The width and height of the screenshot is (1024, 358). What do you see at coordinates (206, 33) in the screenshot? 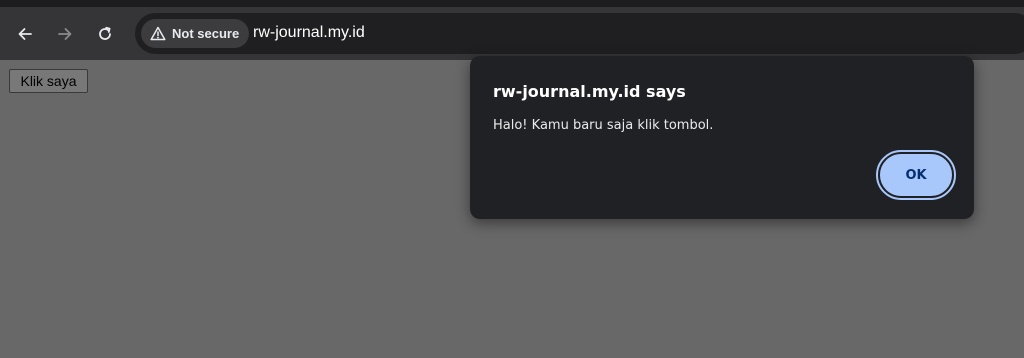
I see `security-label: Not secure` at bounding box center [206, 33].